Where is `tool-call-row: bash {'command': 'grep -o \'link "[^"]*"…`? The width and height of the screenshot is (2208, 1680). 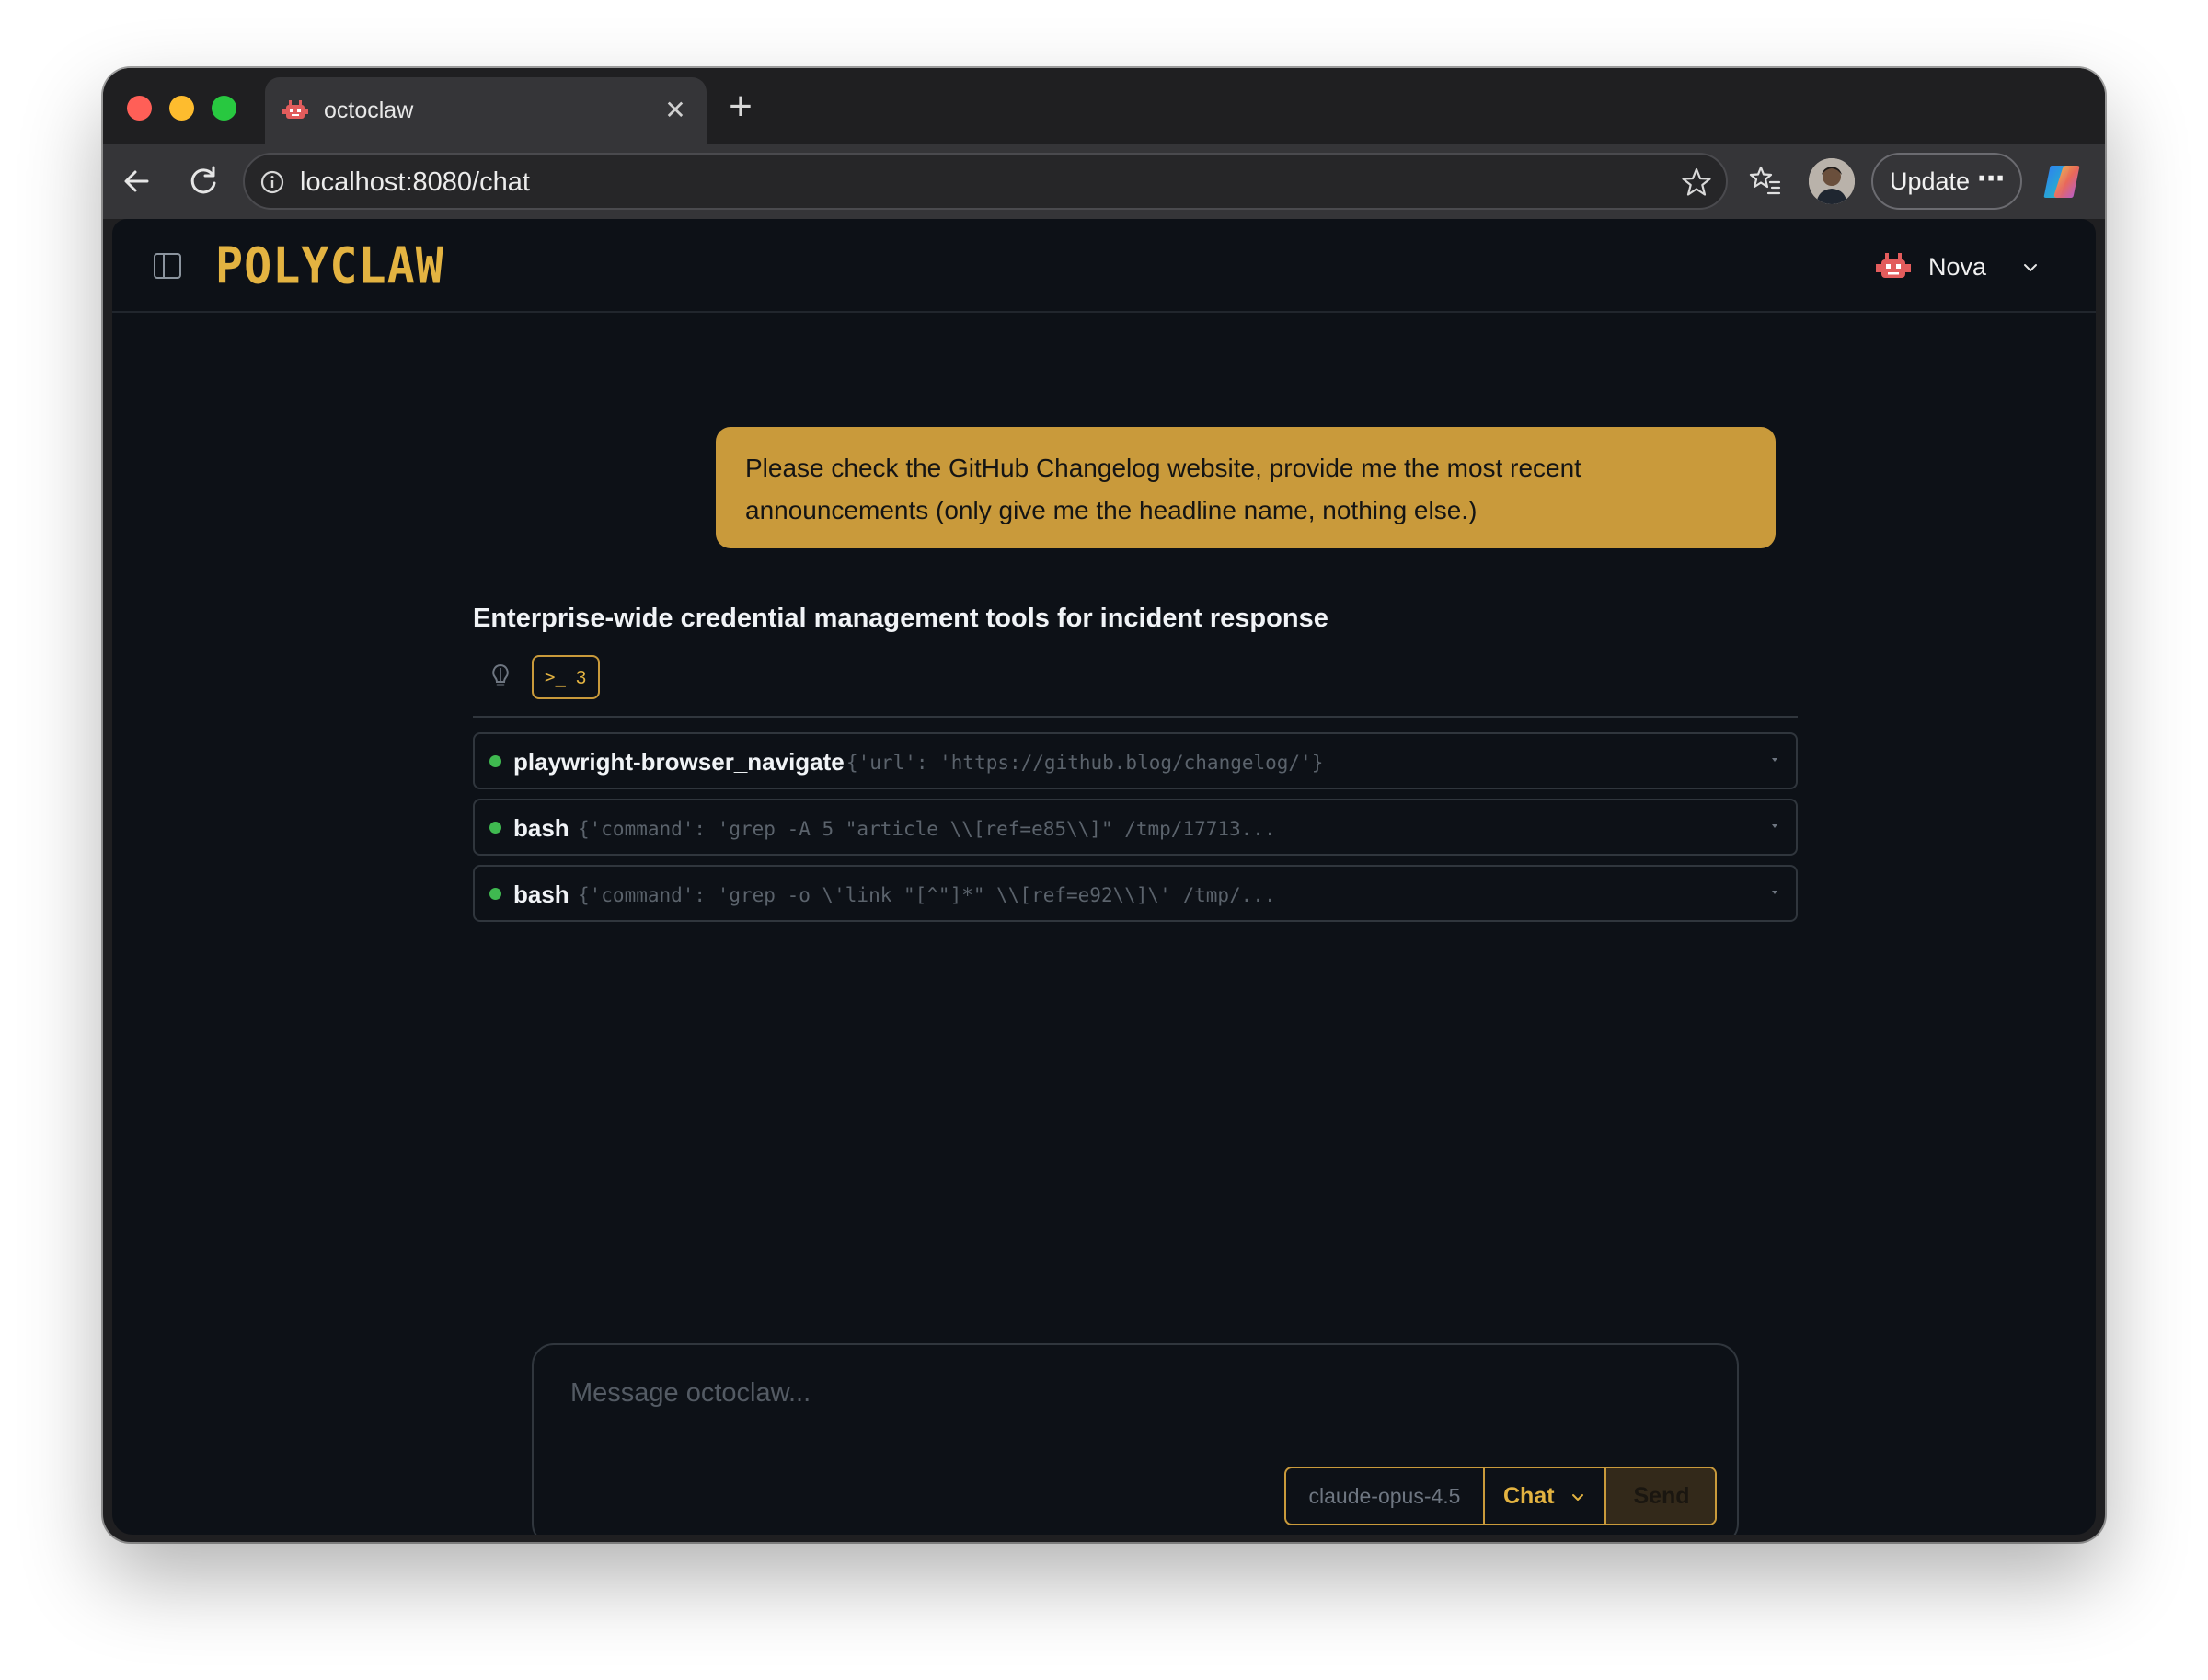
tool-call-row: bash {'command': 'grep -o \'link "[^"]*"… is located at coordinates (1135, 893).